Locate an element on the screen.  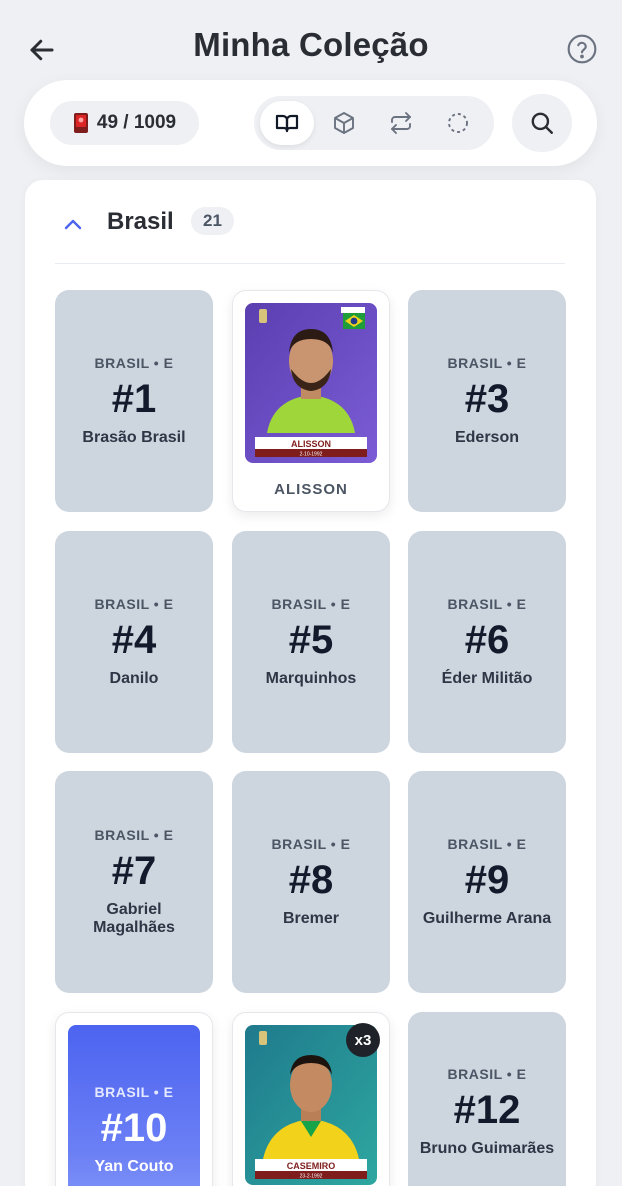
sticker-card: BRASIL • E #3 Ederson is located at coordinates (487, 401).